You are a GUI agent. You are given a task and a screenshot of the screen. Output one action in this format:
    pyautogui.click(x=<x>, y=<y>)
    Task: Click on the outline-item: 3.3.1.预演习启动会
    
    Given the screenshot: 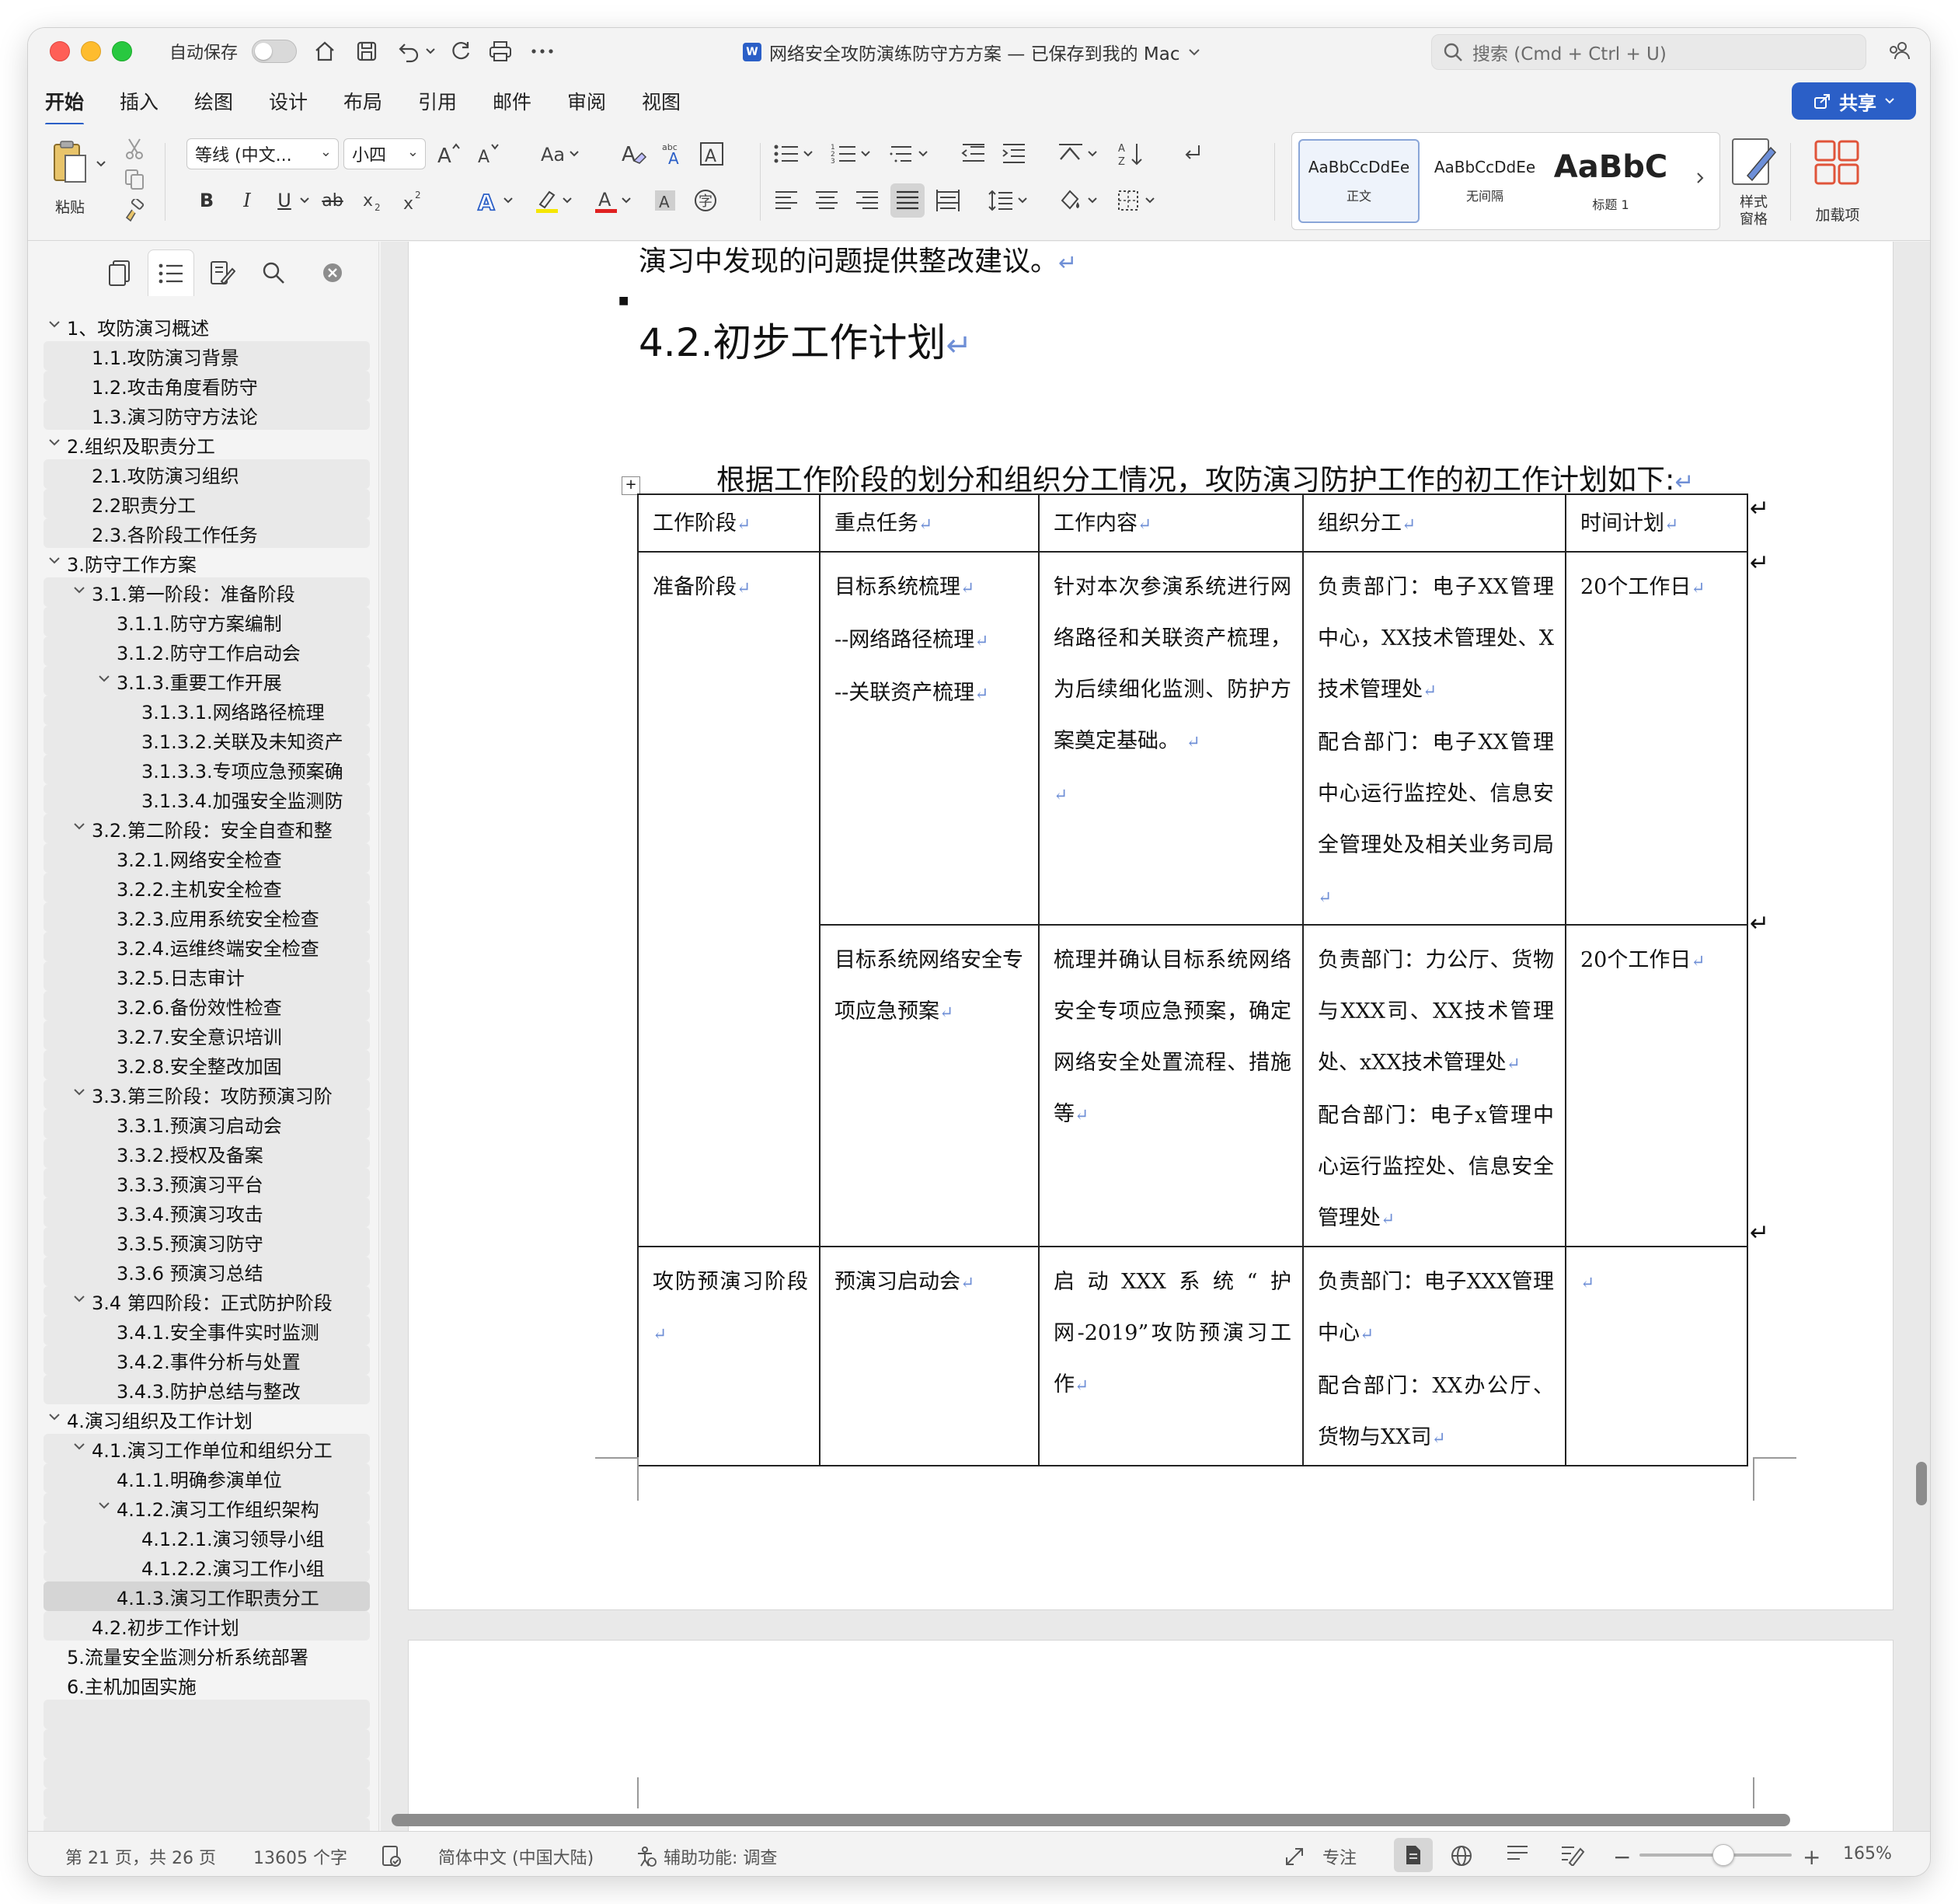 What is the action you would take?
    pyautogui.click(x=207, y=1124)
    